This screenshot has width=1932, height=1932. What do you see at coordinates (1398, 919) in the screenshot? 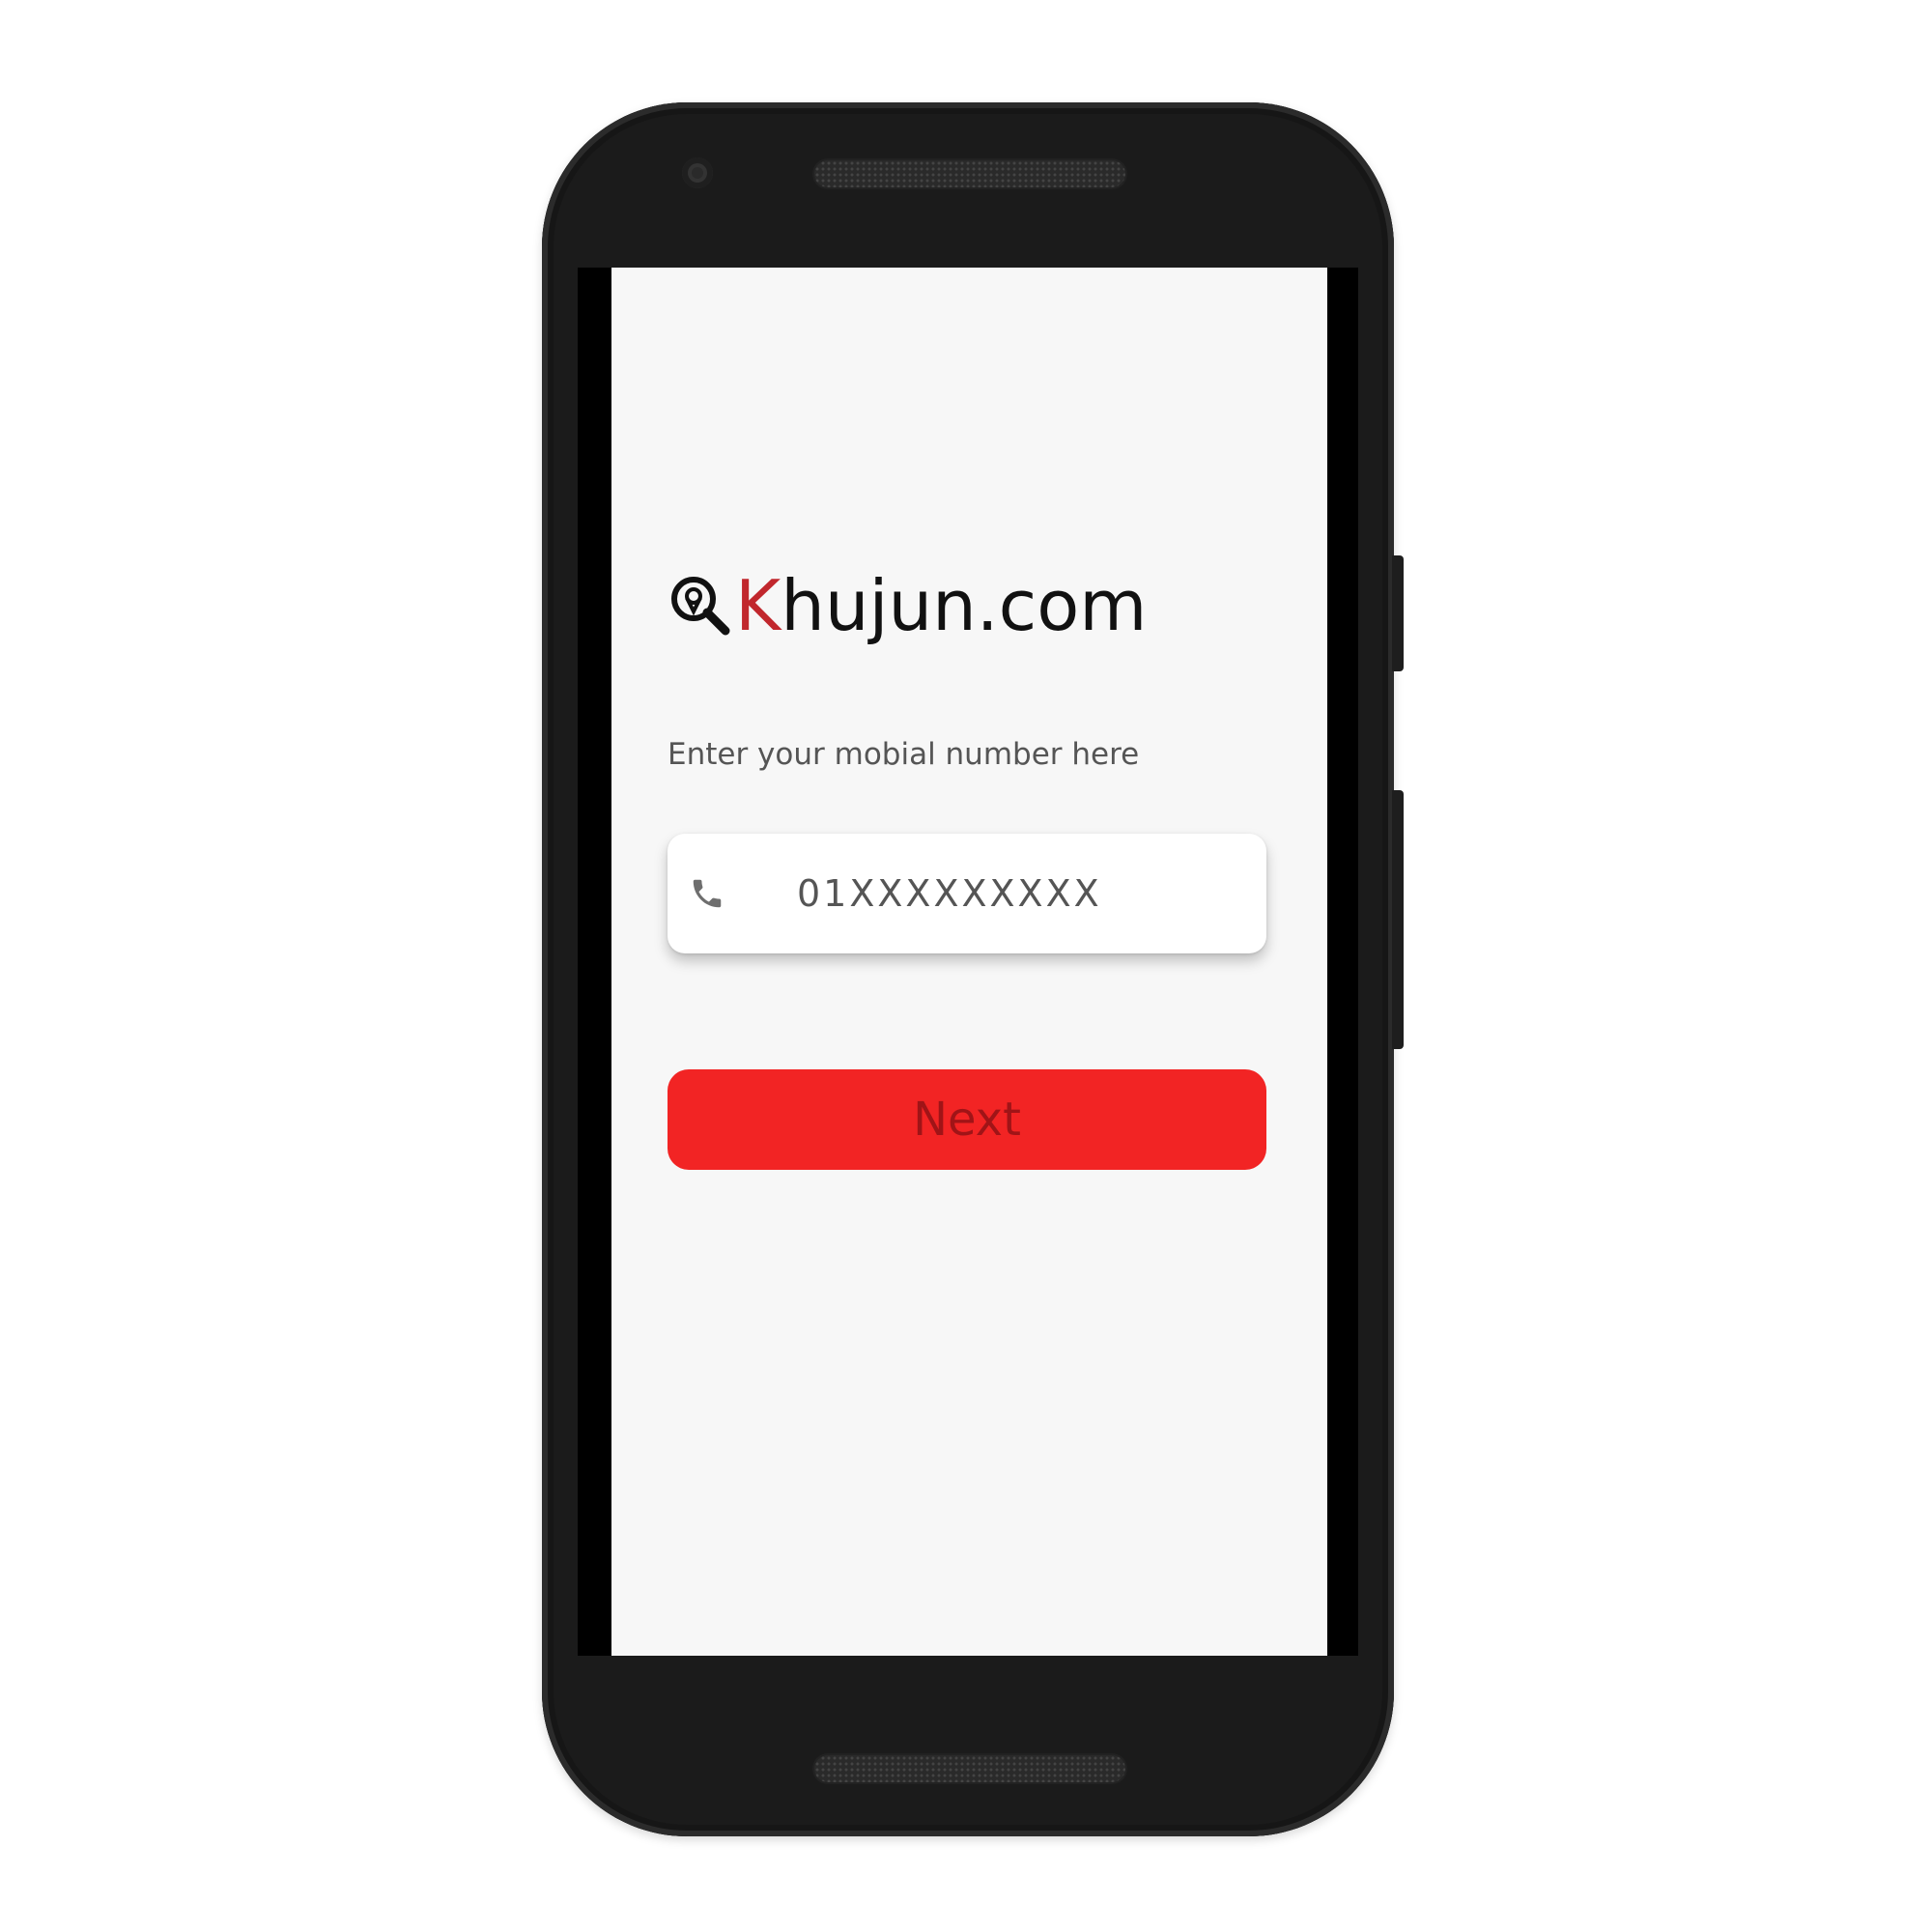
I see `volume-button` at bounding box center [1398, 919].